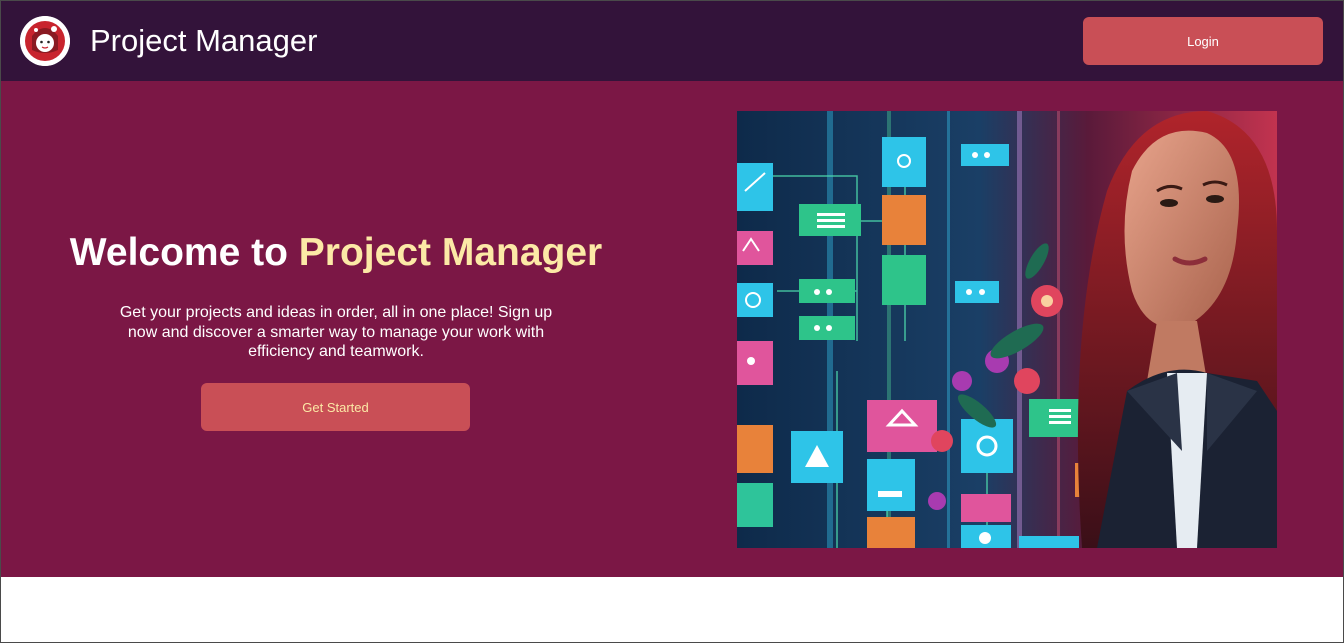 This screenshot has height=643, width=1344. I want to click on top-navbar: Project Manager Login, so click(672, 40).